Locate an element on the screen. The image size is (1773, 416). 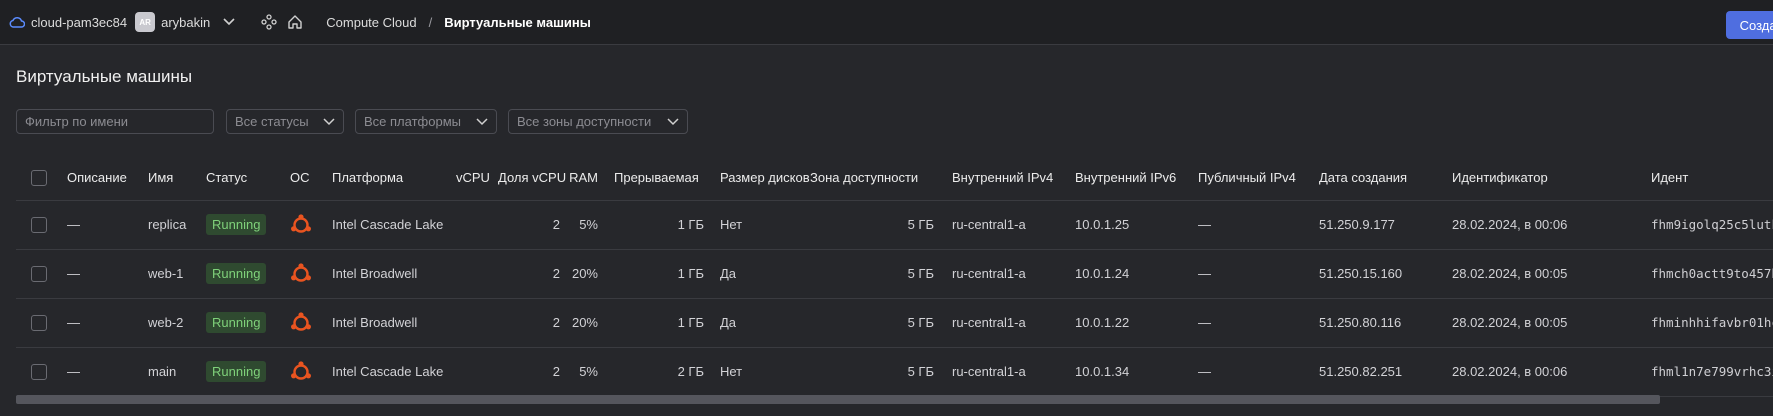
platform-select: Все платформы is located at coordinates (426, 121).